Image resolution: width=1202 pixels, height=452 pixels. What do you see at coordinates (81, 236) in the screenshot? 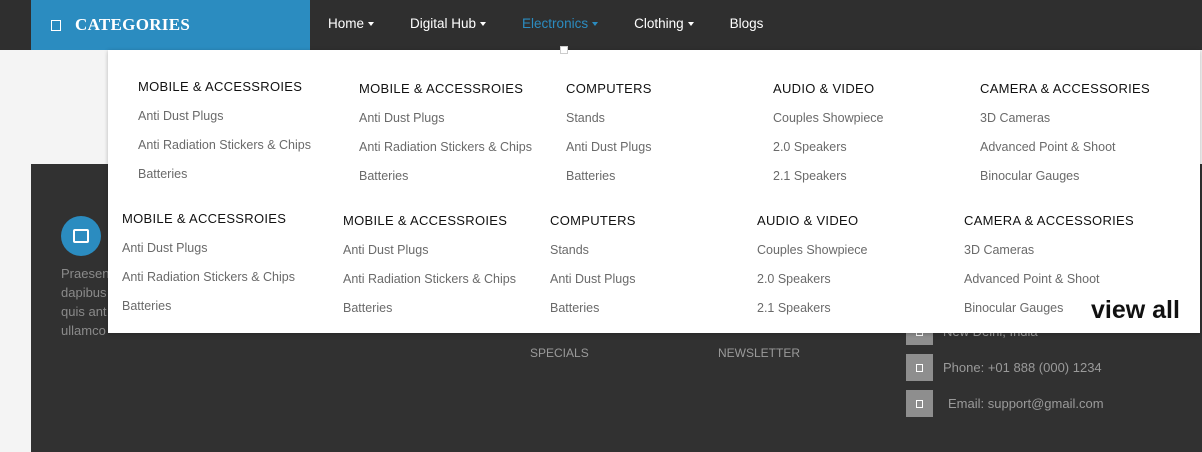
I see `shopping-bag-logo-icon` at bounding box center [81, 236].